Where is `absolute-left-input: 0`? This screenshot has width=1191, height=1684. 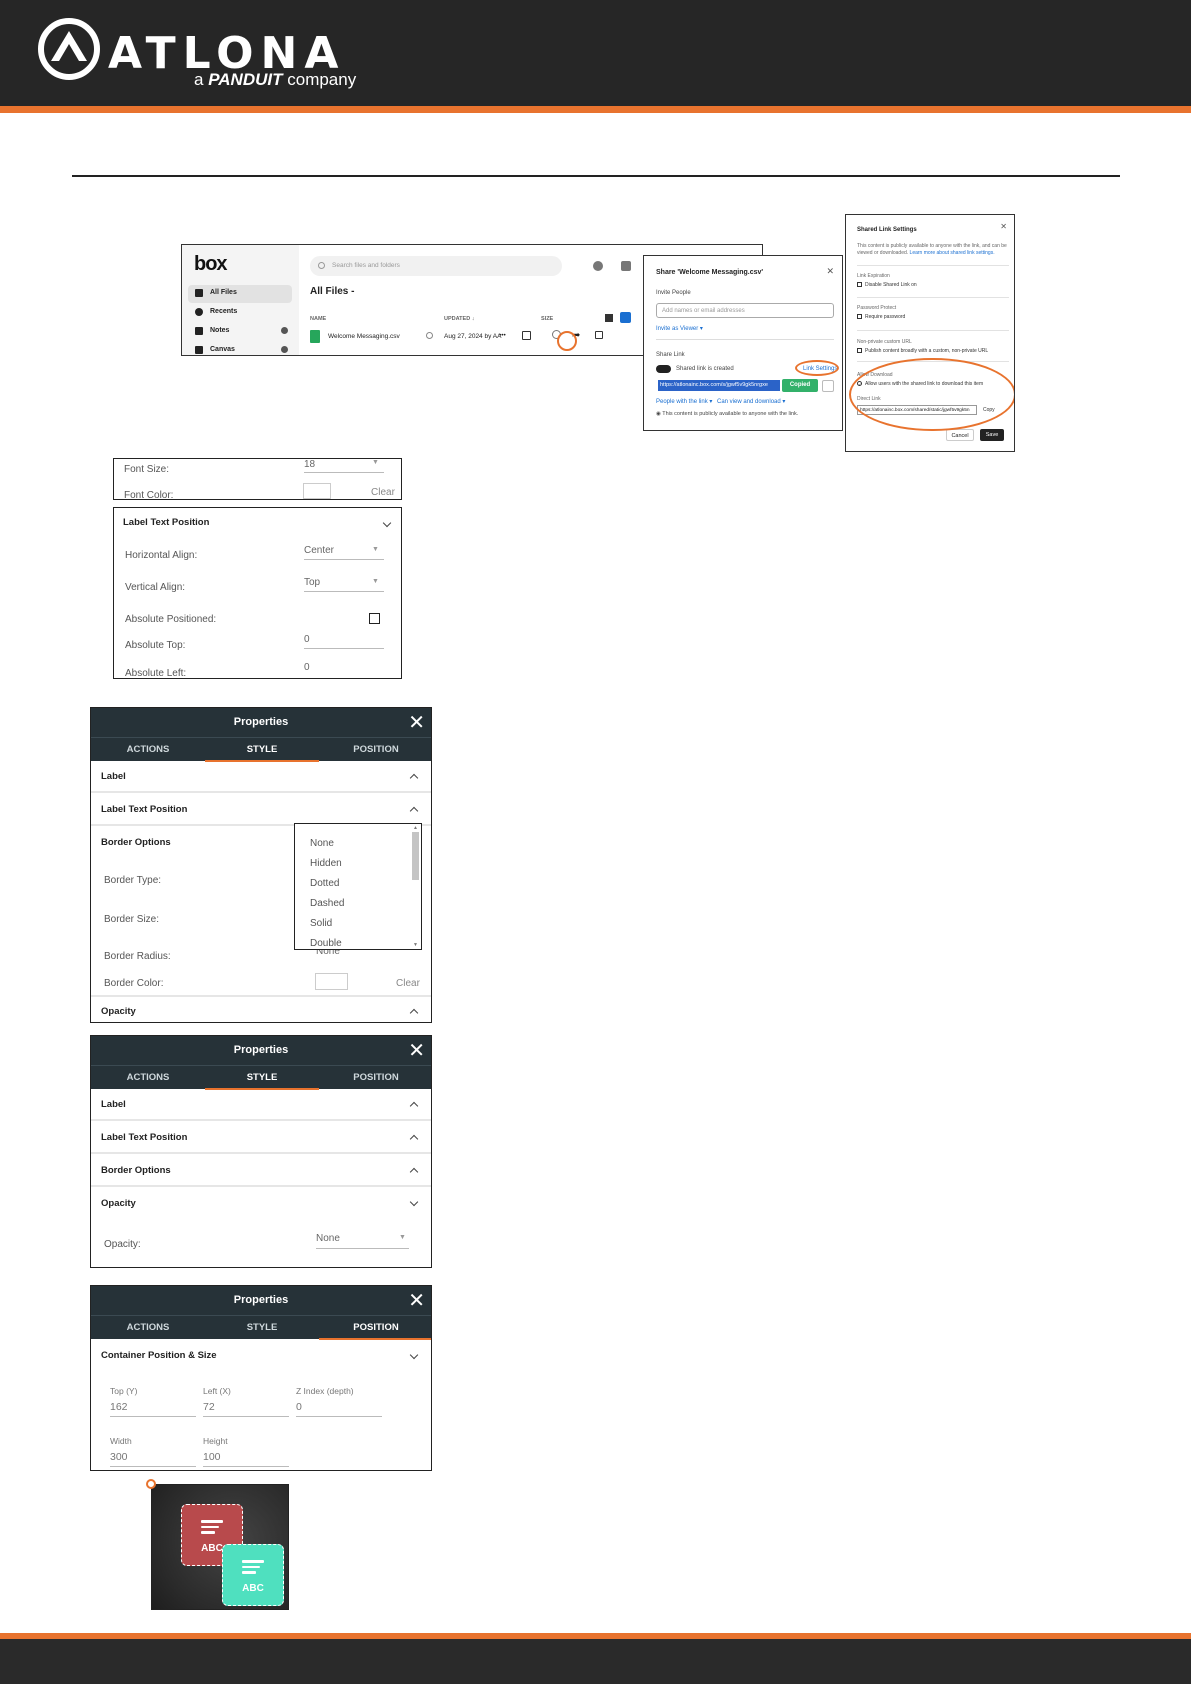
absolute-left-input: 0 is located at coordinates (307, 667).